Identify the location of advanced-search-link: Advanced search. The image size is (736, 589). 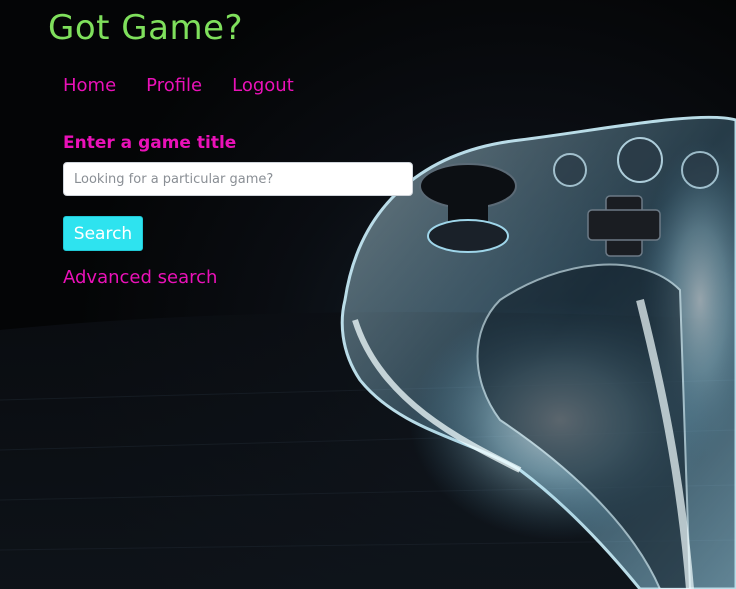
(140, 277).